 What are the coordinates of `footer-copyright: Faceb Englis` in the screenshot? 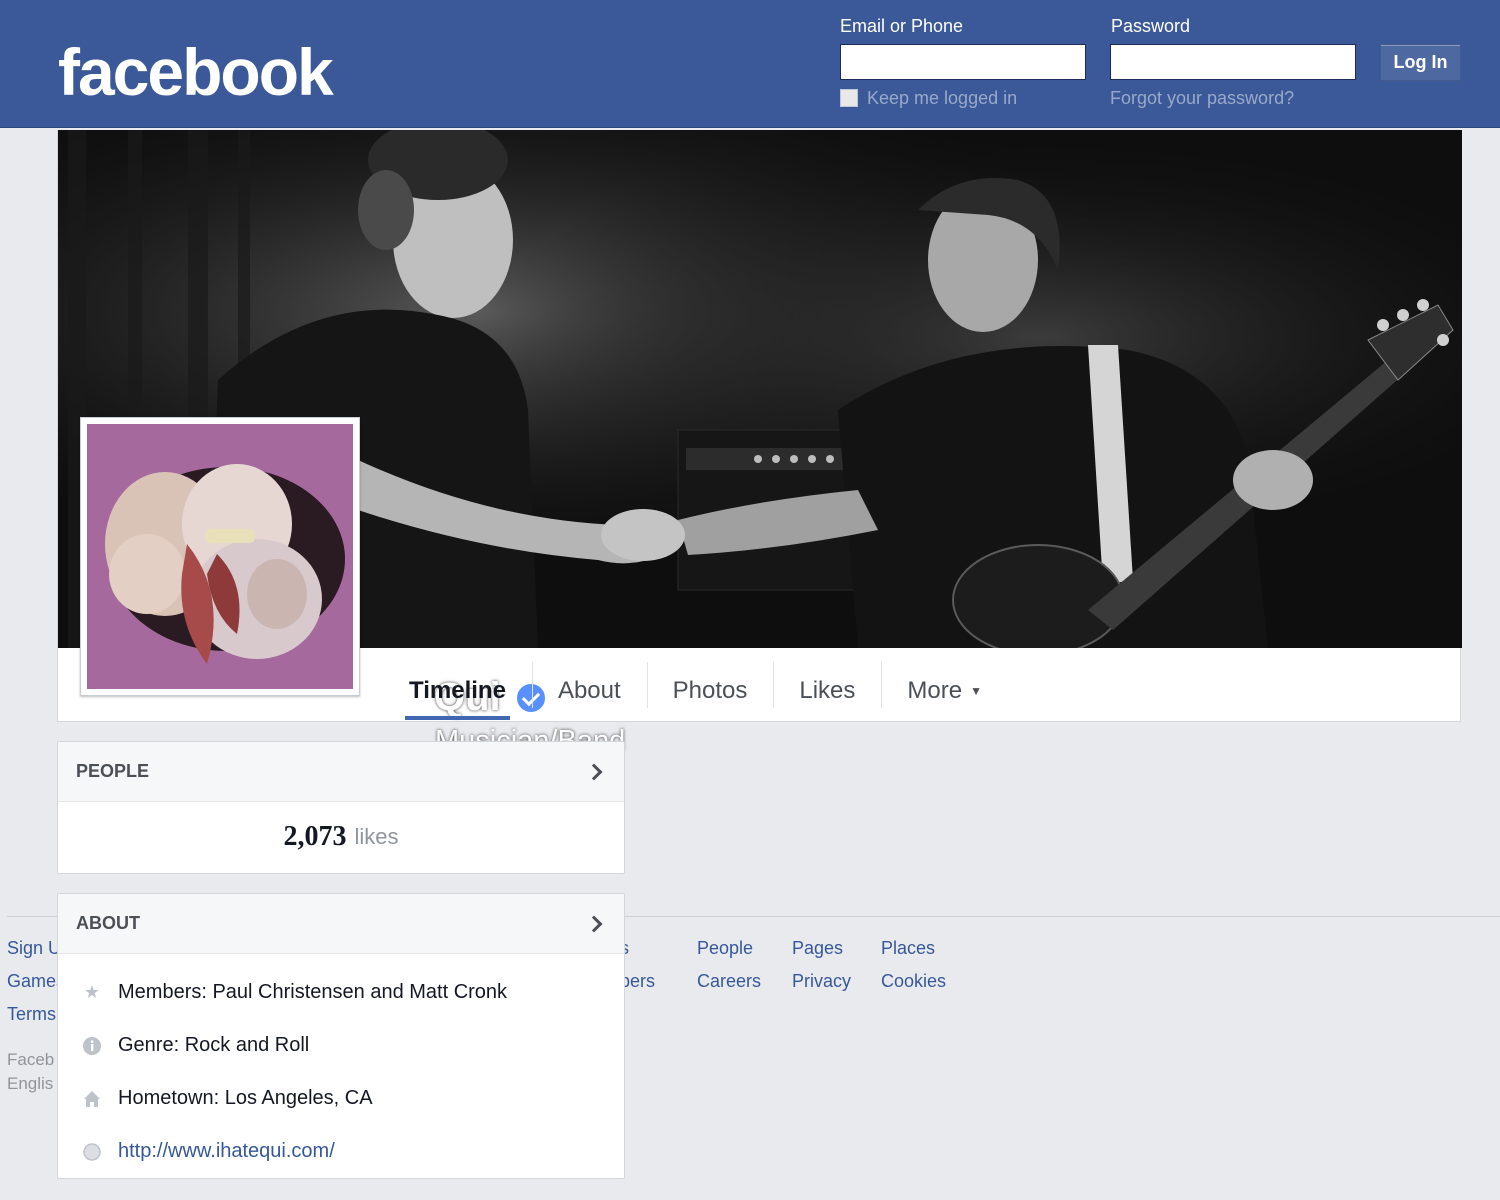 It's located at (30, 1072).